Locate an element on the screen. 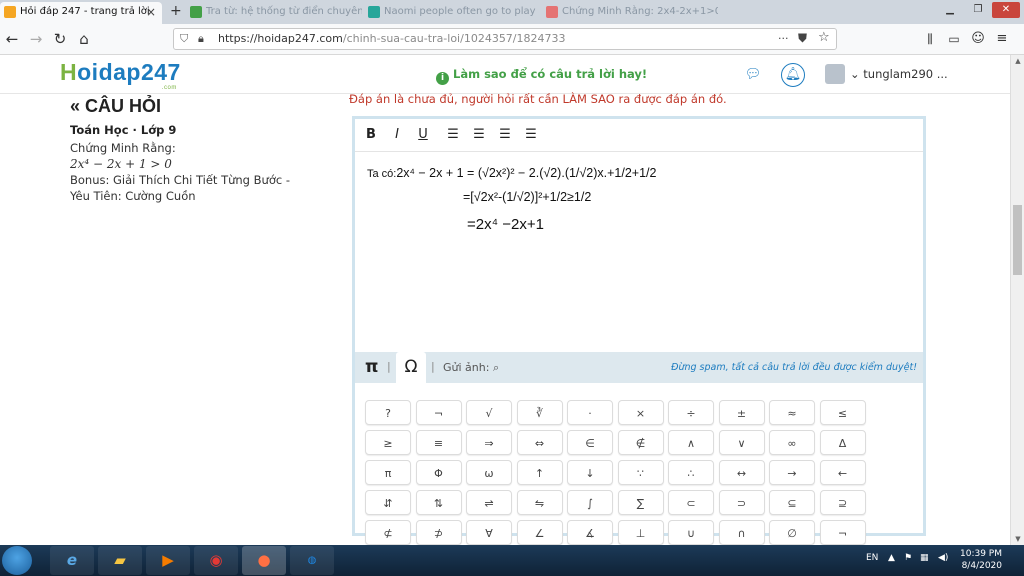  language-indicator: EN is located at coordinates (872, 558).